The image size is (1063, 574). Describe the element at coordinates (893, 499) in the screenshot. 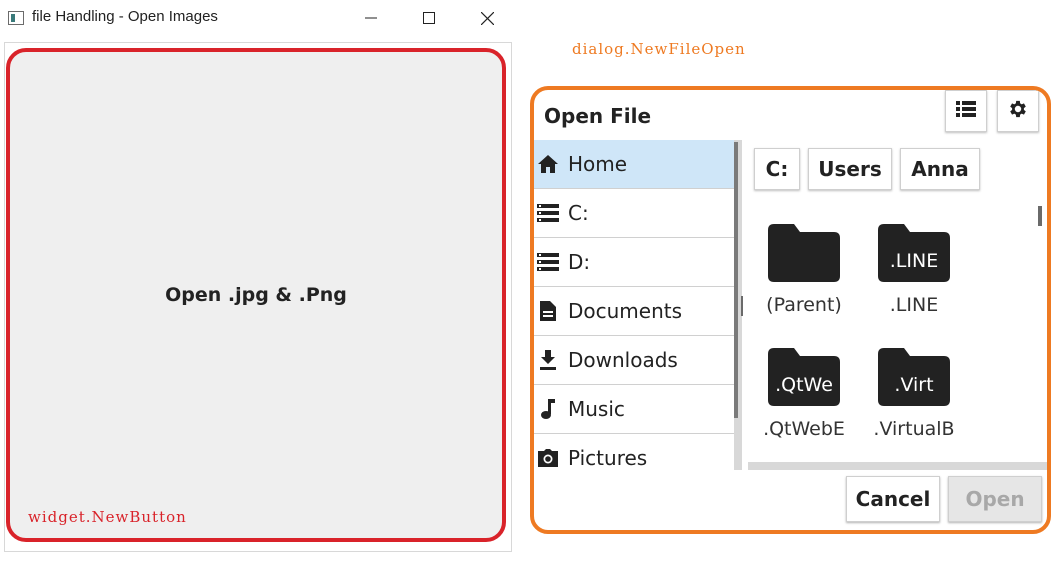

I see `cancel-button: Cancel` at that location.